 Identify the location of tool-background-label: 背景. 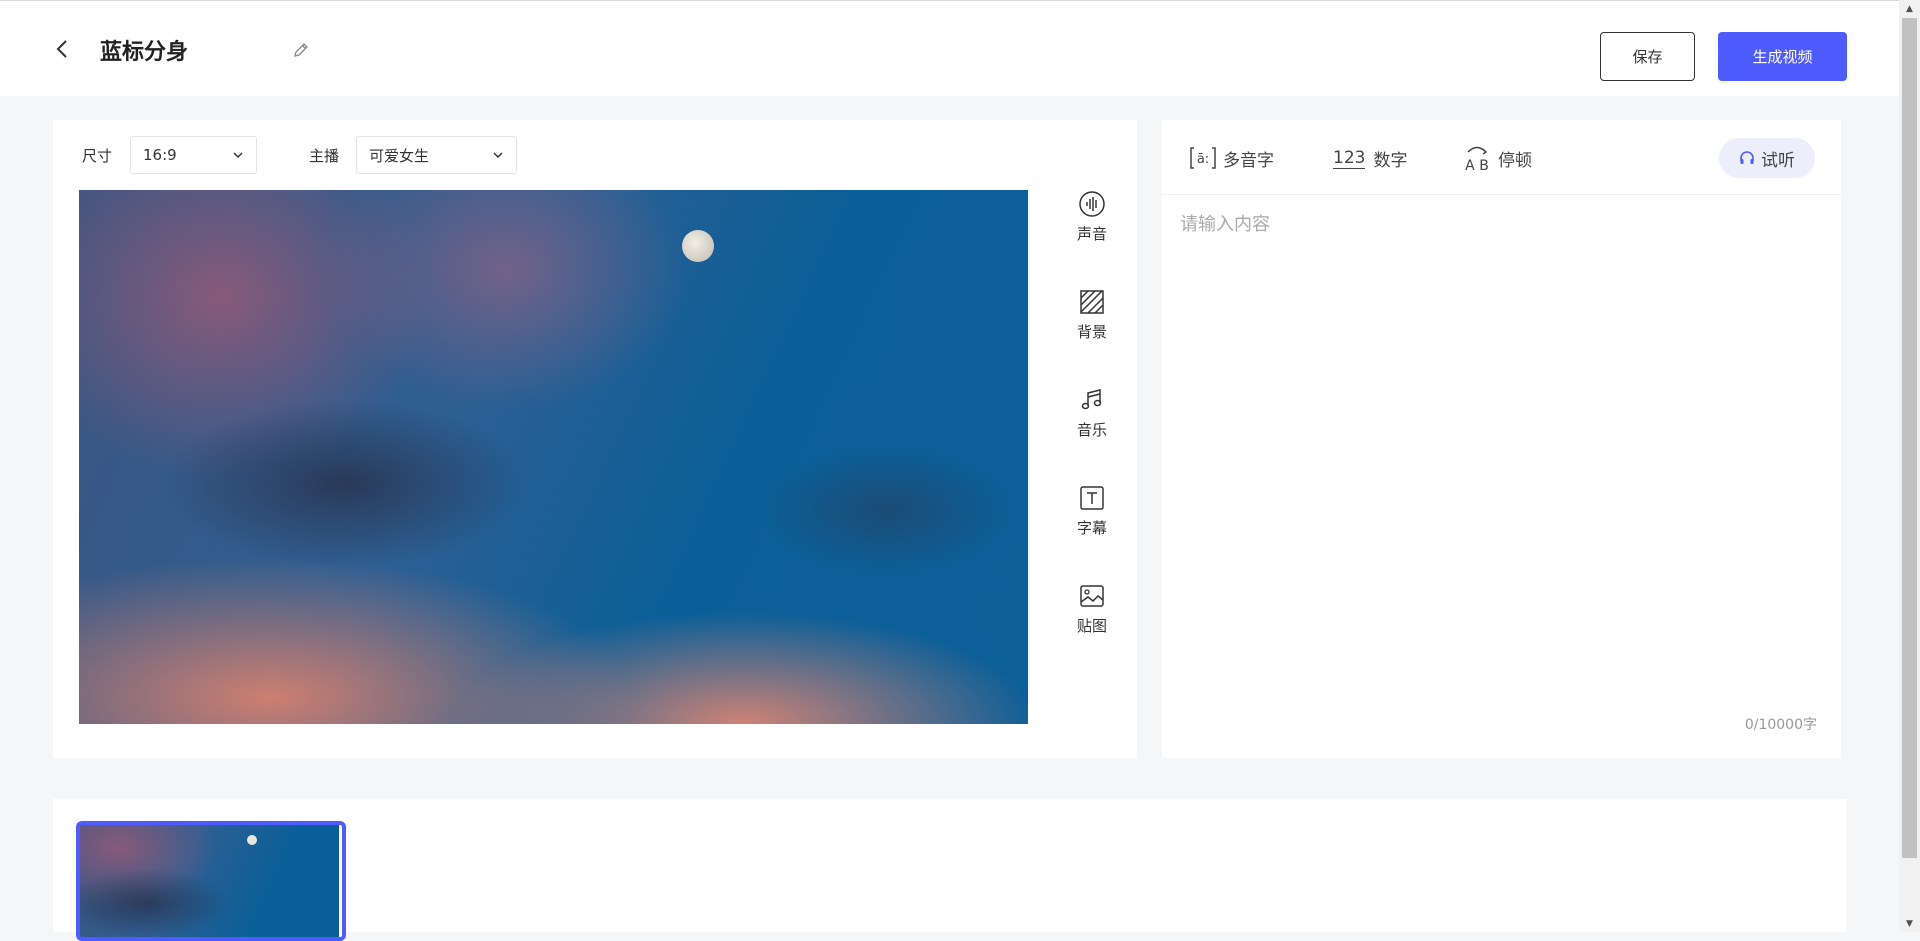
(1091, 332).